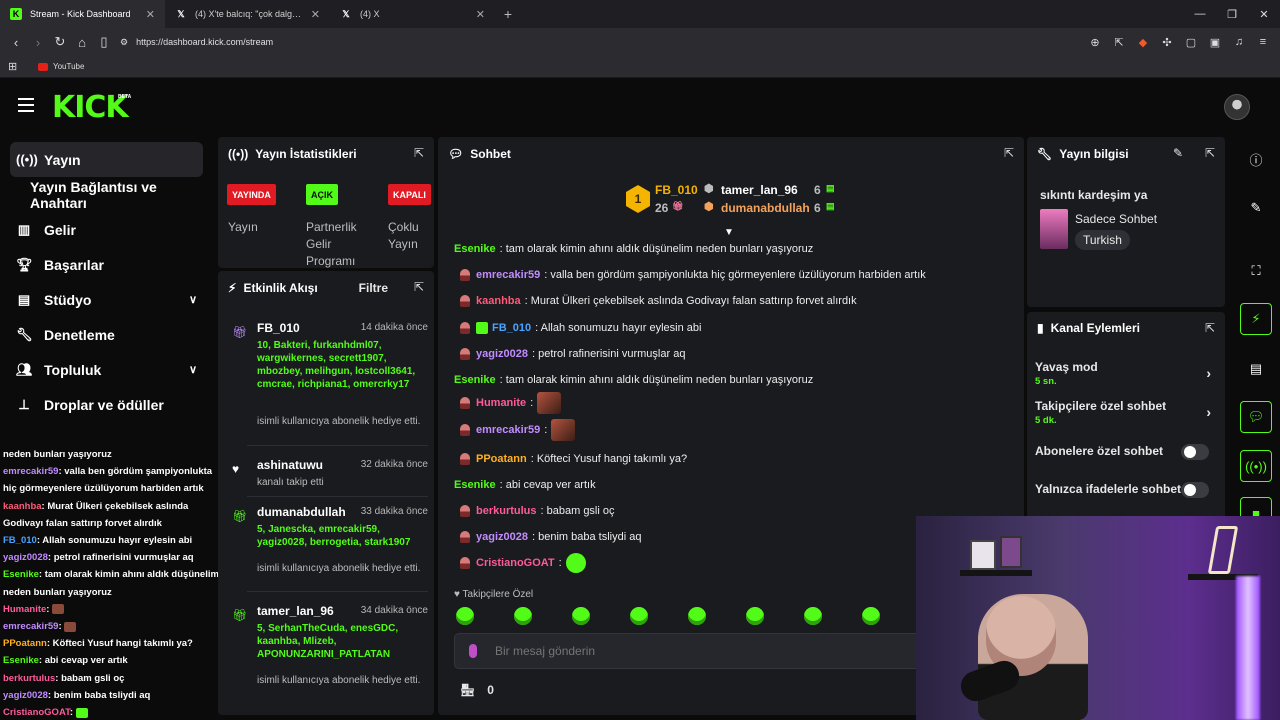 The width and height of the screenshot is (1280, 720). What do you see at coordinates (1088, 328) in the screenshot?
I see `panel-title: ▮ Kanal Eylemleri` at bounding box center [1088, 328].